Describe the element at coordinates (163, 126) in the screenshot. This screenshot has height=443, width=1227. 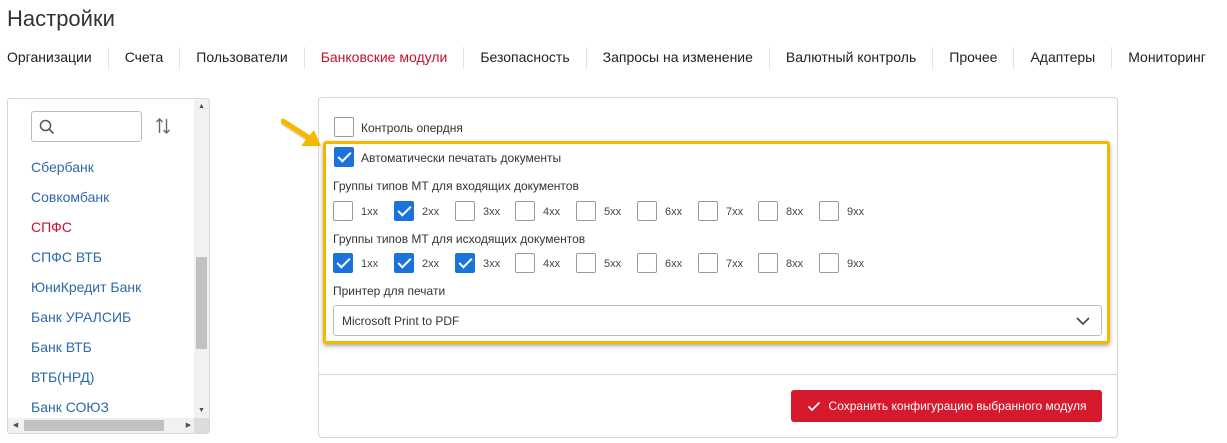
I see `sort-icon` at that location.